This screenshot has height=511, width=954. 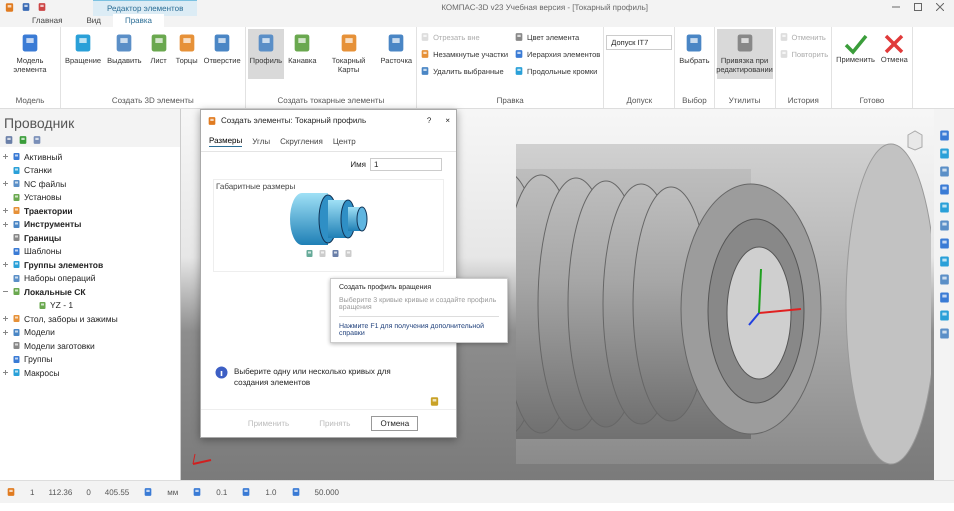 I want to click on tree-item: NC файлы, so click(x=45, y=183).